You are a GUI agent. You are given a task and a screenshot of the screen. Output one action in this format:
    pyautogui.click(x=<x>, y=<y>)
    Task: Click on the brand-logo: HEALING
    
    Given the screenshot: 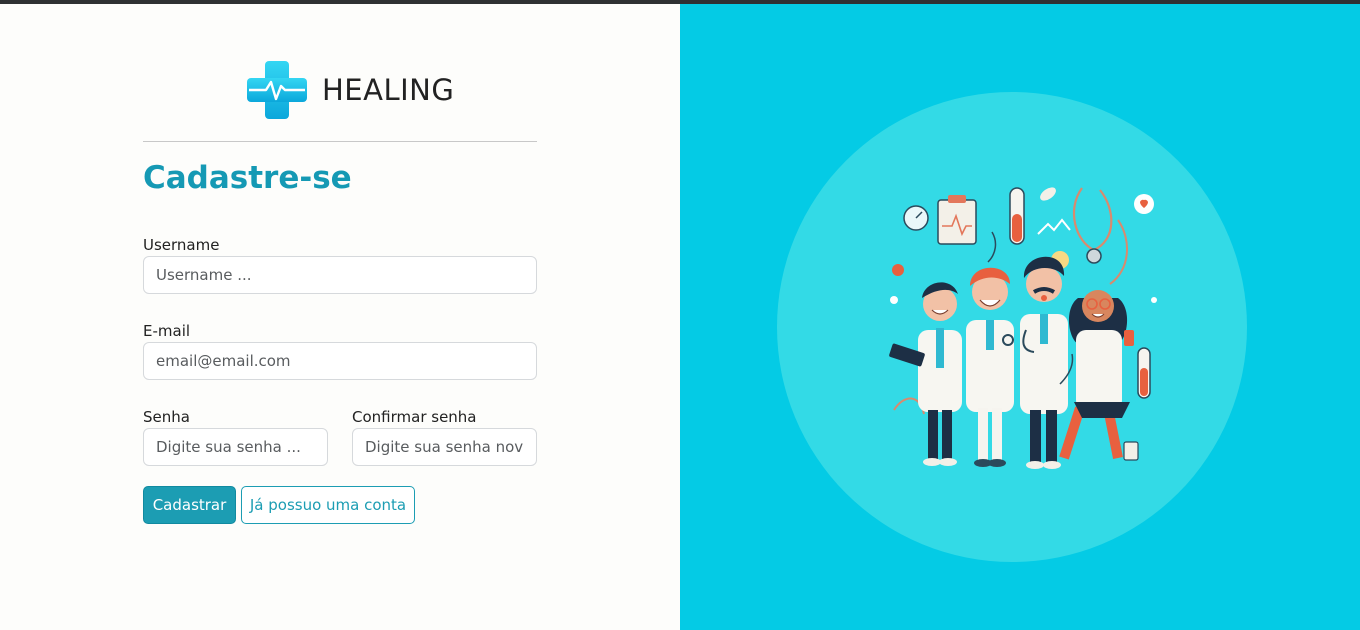 What is the action you would take?
    pyautogui.click(x=350, y=90)
    